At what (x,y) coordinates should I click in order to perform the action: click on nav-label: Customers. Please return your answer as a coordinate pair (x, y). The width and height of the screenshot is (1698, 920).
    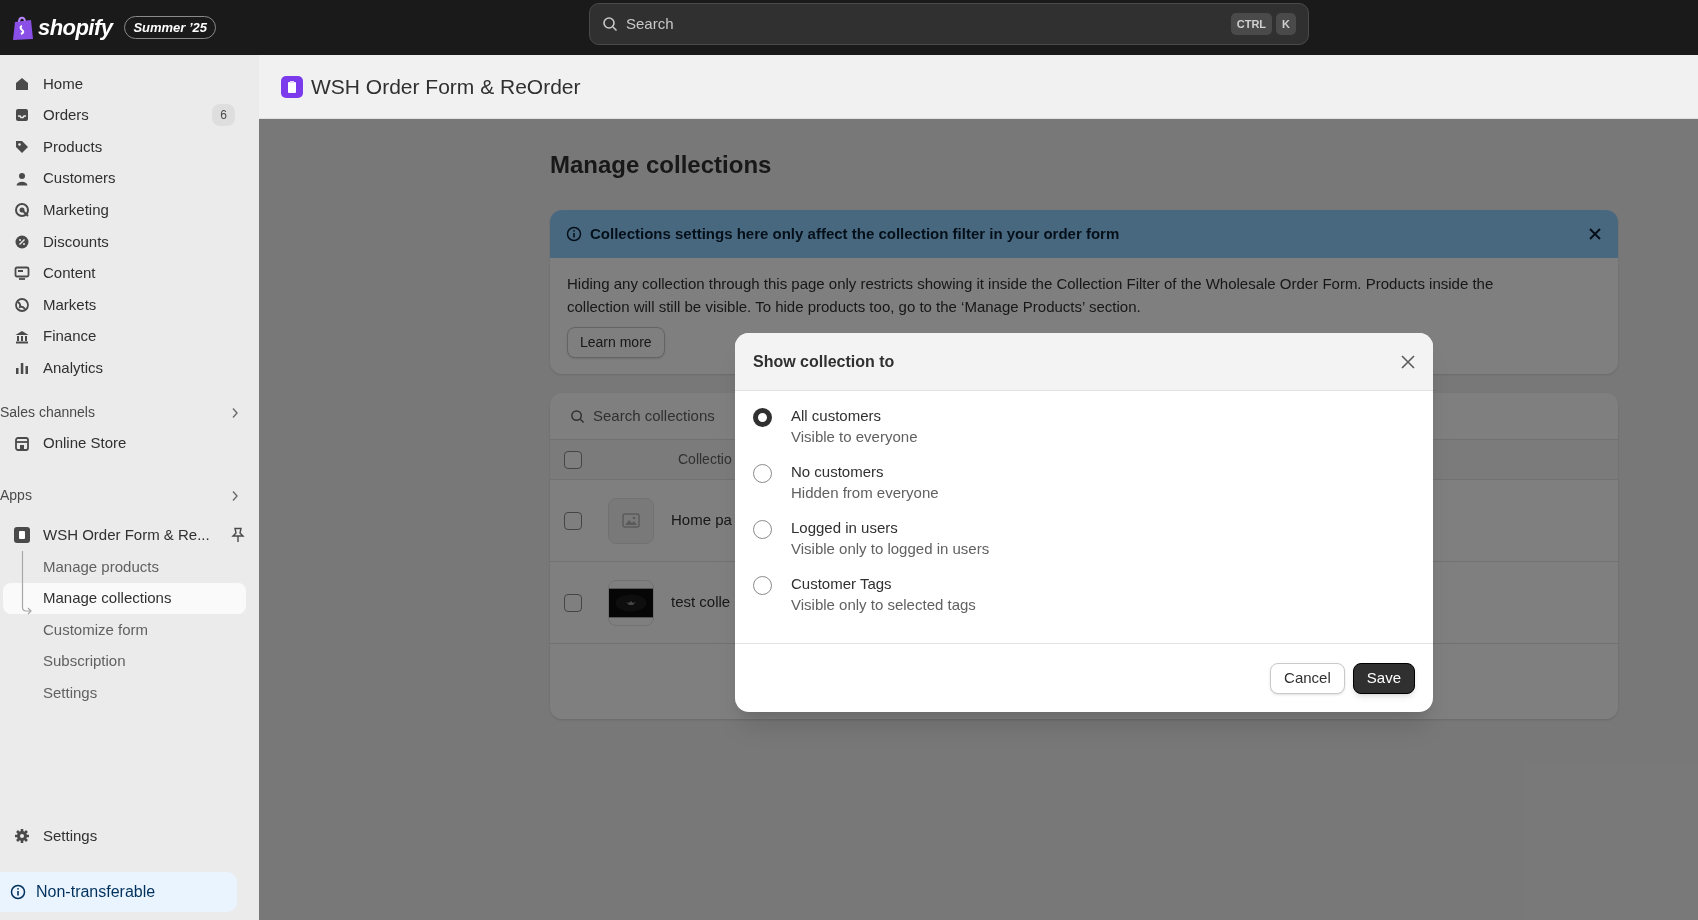
    Looking at the image, I should click on (80, 178).